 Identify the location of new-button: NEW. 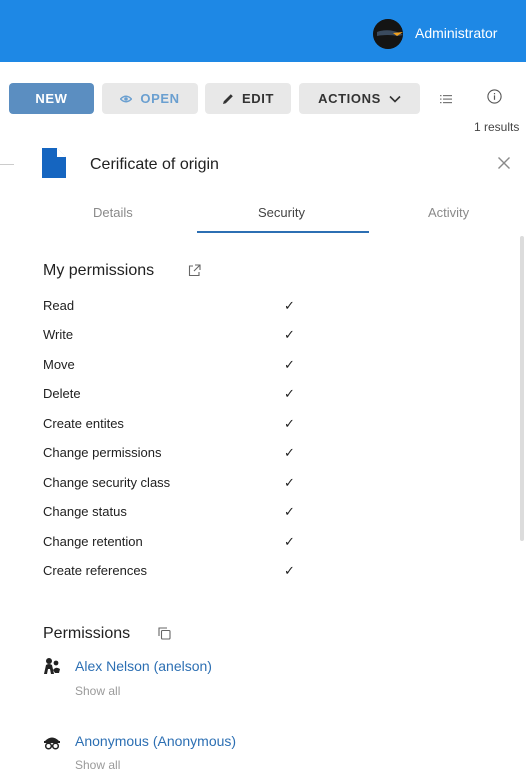
(51, 98).